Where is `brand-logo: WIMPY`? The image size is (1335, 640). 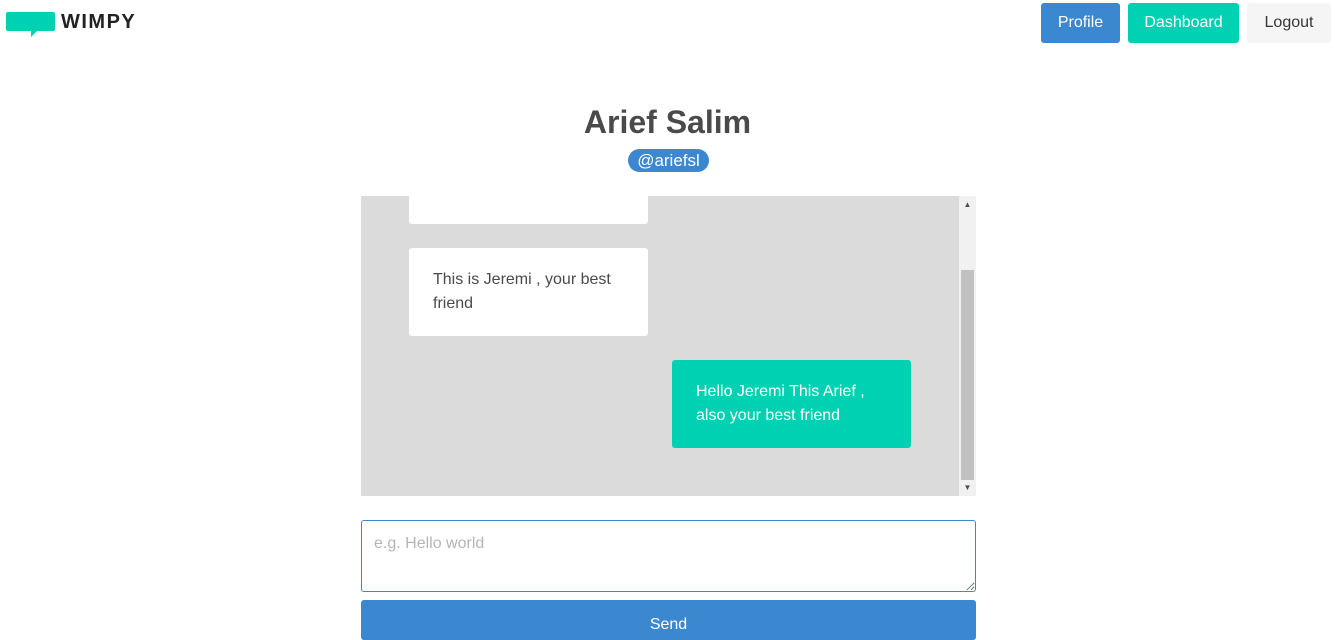 brand-logo: WIMPY is located at coordinates (71, 24).